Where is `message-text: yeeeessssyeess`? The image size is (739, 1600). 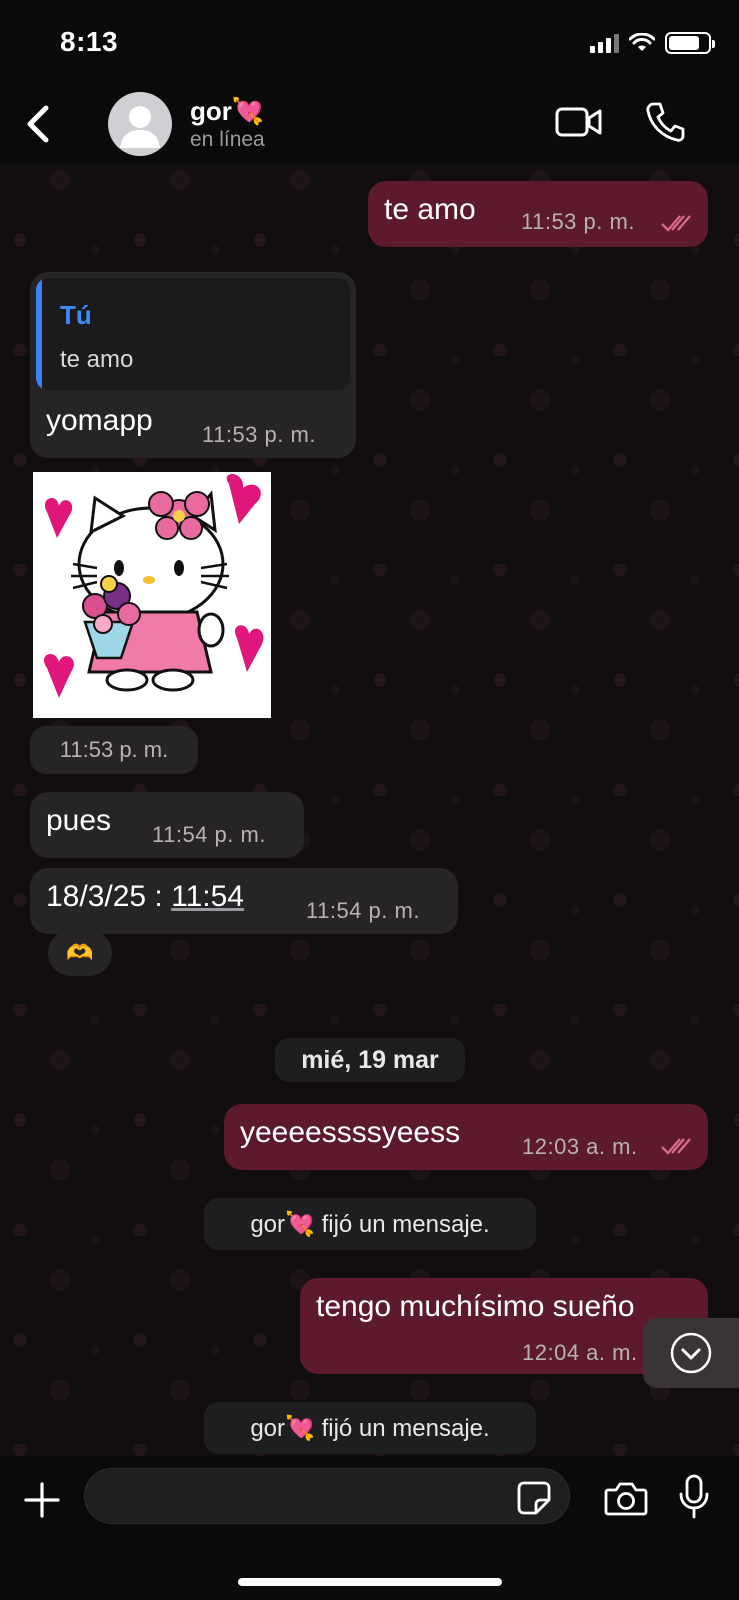
message-text: yeeeessssyeess is located at coordinates (350, 1132).